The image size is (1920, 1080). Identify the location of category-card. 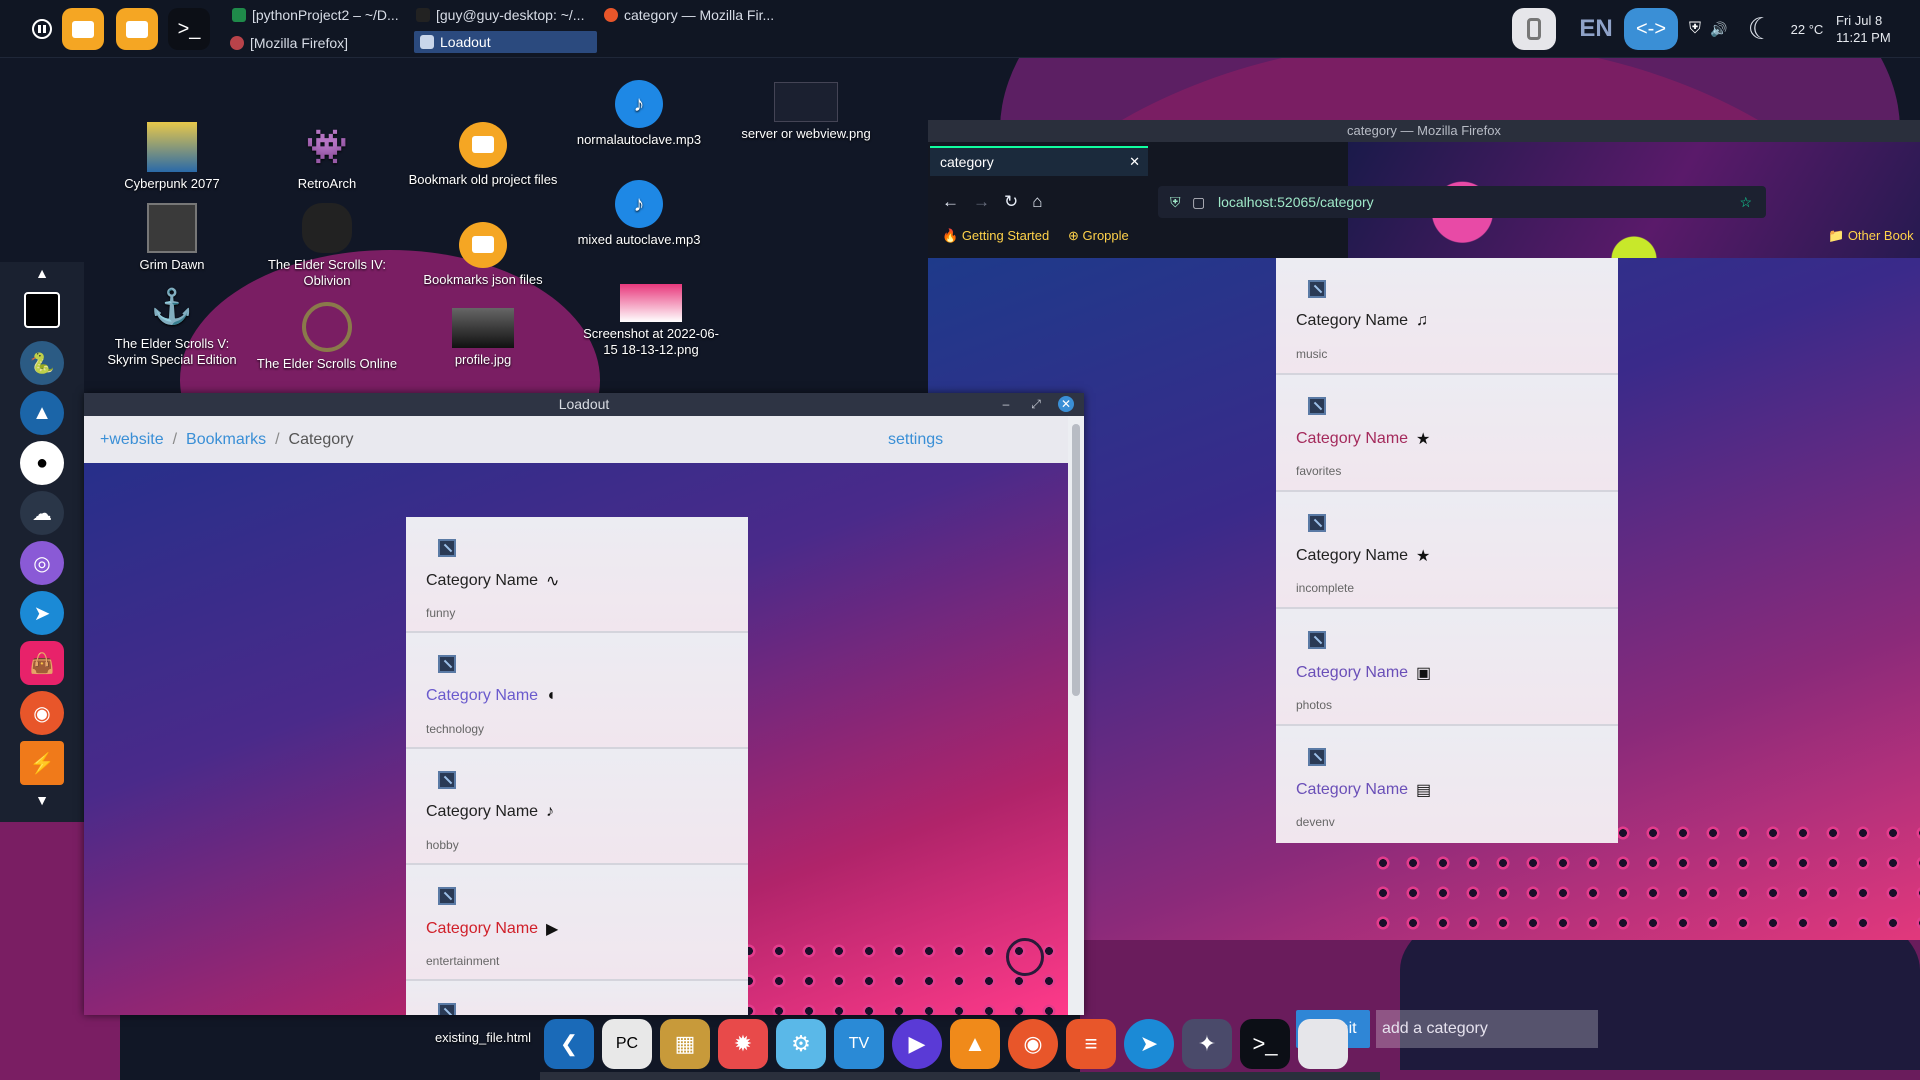
(577, 998).